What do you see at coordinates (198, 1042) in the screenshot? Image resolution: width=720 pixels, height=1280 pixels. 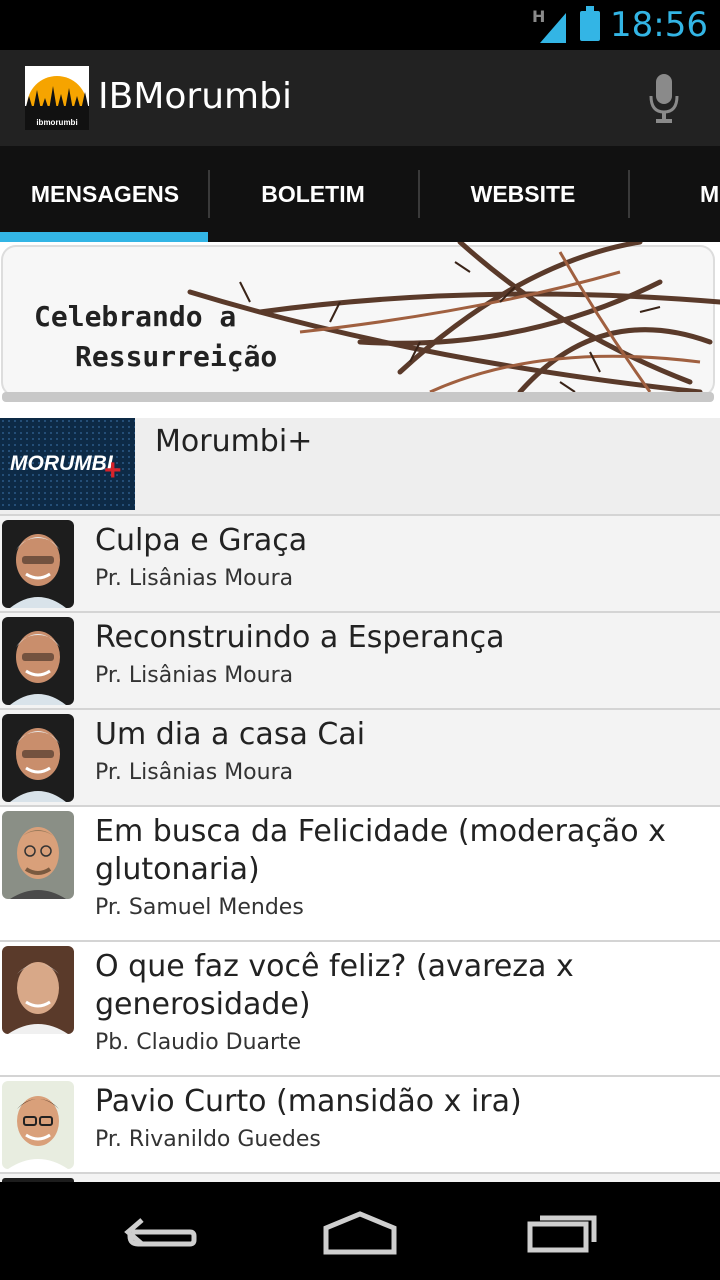 I see `message-speaker: Pb. Claudio Duarte` at bounding box center [198, 1042].